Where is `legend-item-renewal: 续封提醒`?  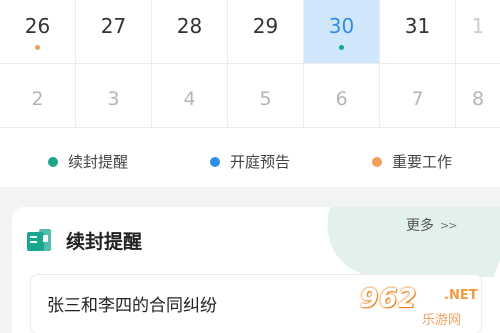 legend-item-renewal: 续封提醒 is located at coordinates (88, 161).